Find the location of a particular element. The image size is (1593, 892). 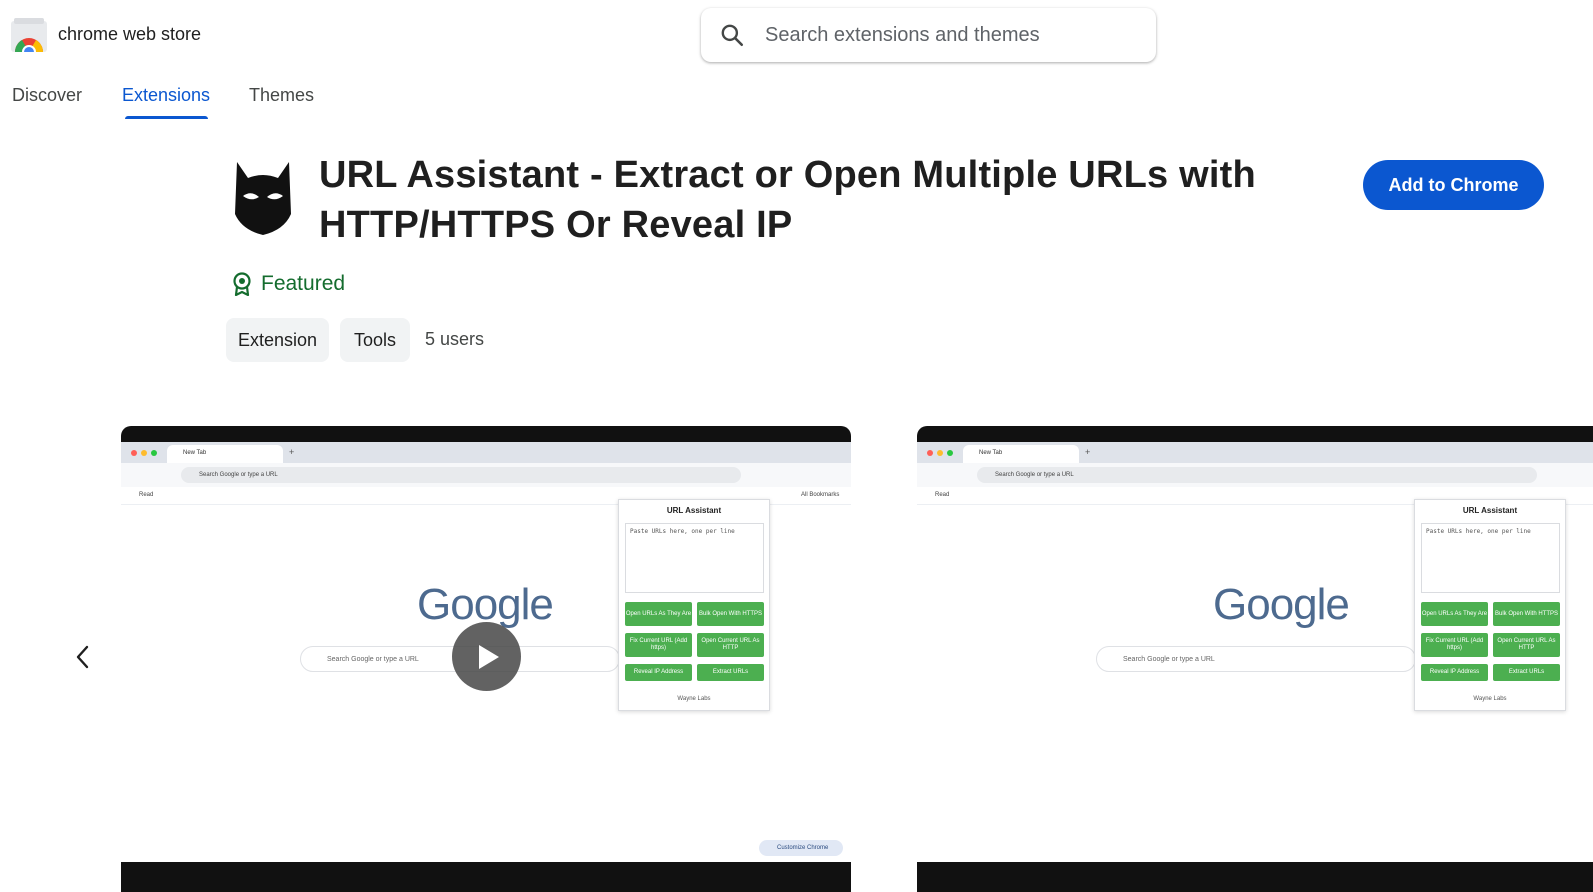

store-logo is located at coordinates (29, 38).